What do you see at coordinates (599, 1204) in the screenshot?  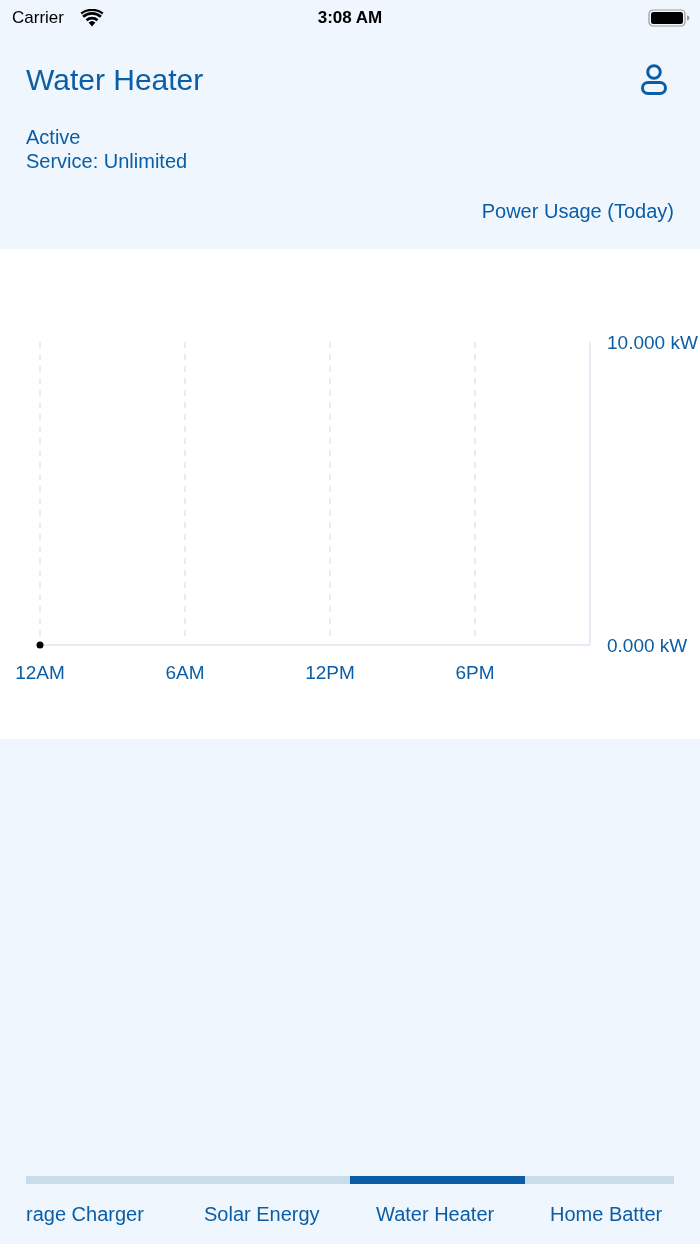 I see `tab: Home Batter` at bounding box center [599, 1204].